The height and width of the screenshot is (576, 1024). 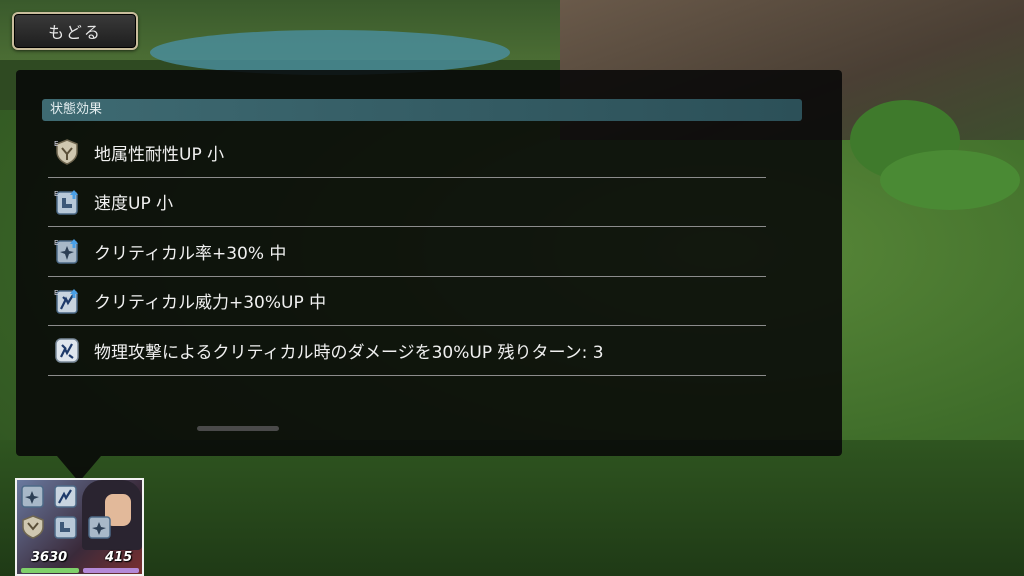 I want to click on earth-resist-up-icon, so click(x=33, y=527).